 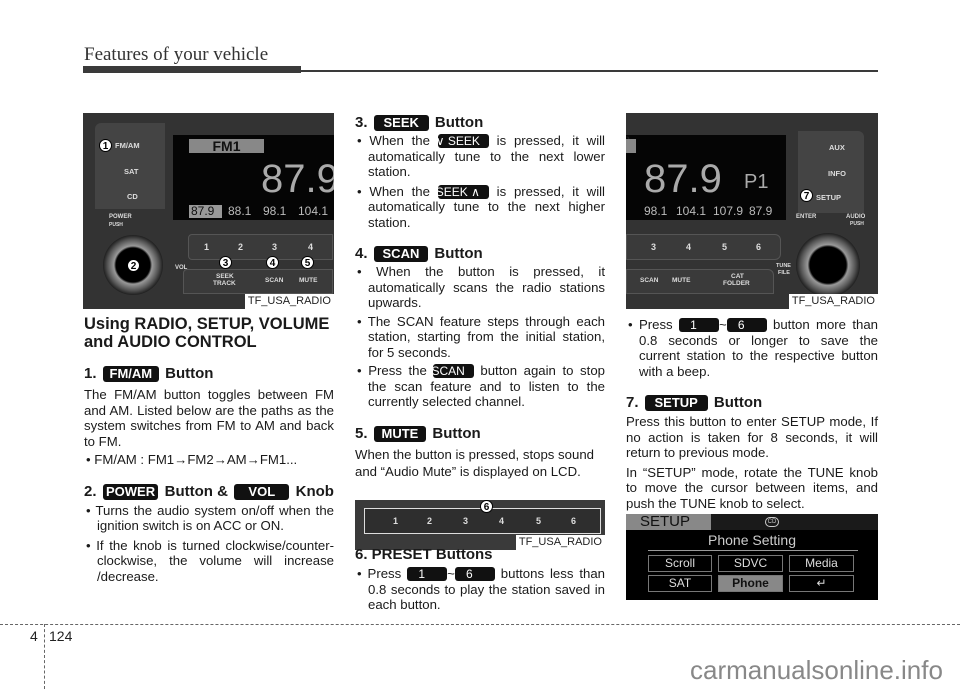 What do you see at coordinates (275, 211) in the screenshot?
I see `lcd-preset-3: 98.1` at bounding box center [275, 211].